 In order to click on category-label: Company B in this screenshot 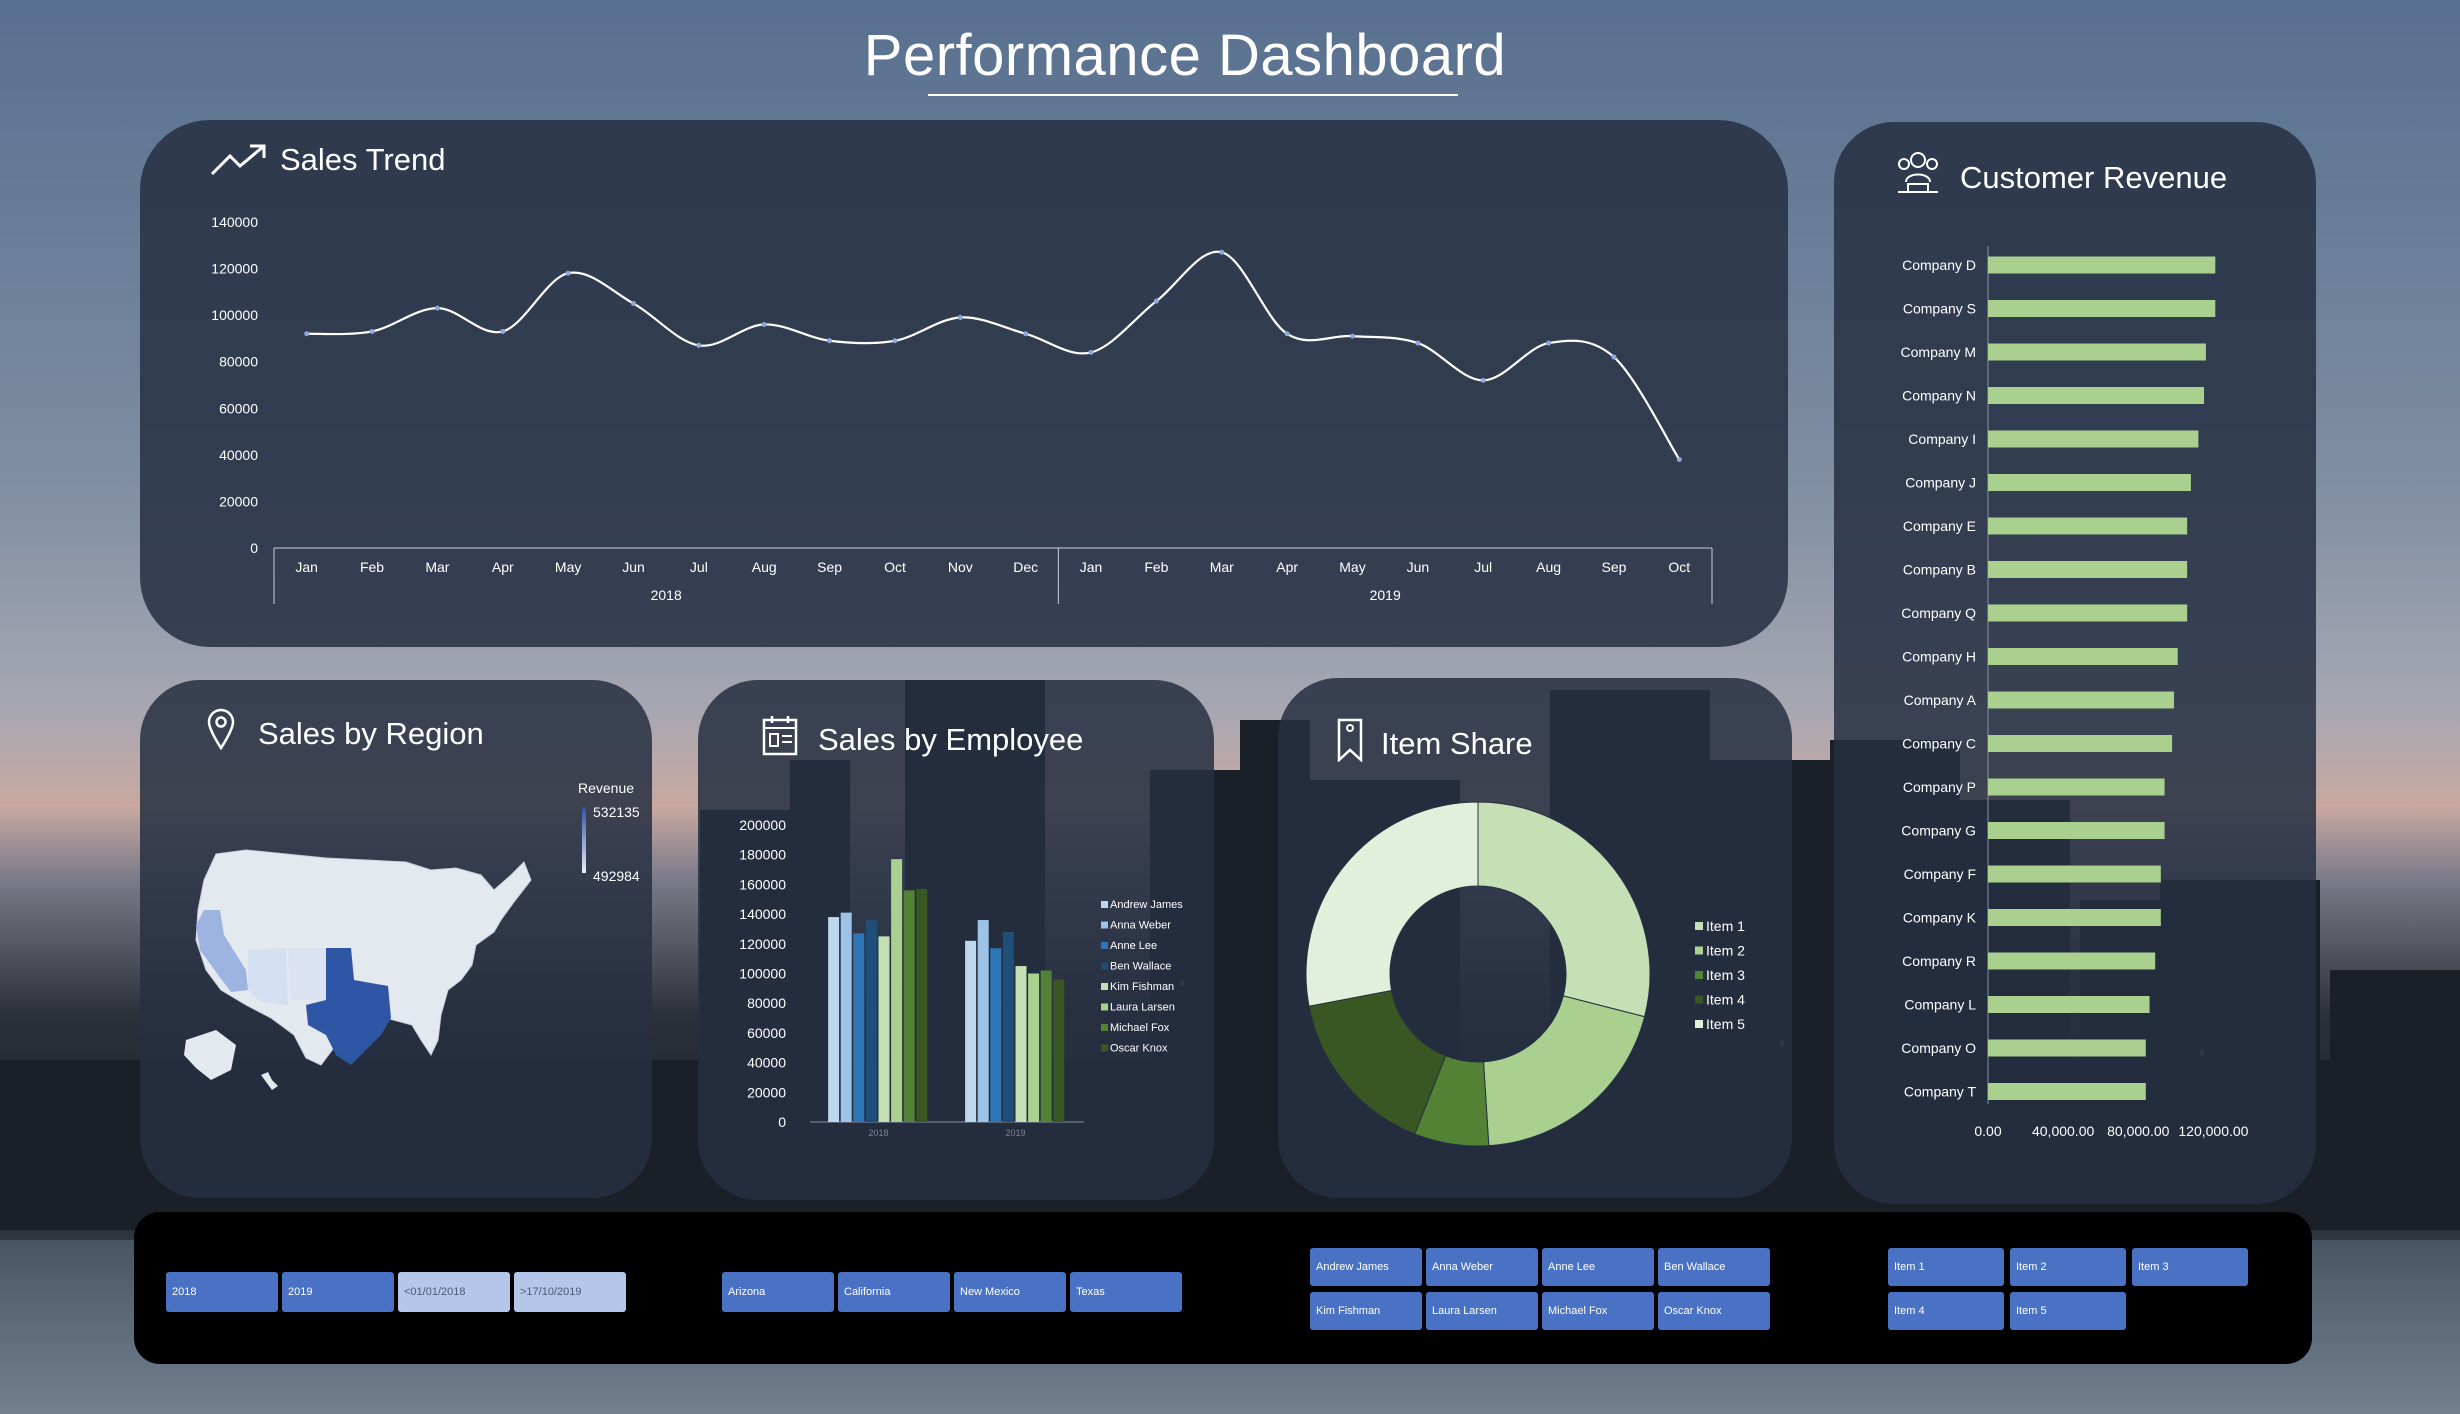, I will do `click(1939, 570)`.